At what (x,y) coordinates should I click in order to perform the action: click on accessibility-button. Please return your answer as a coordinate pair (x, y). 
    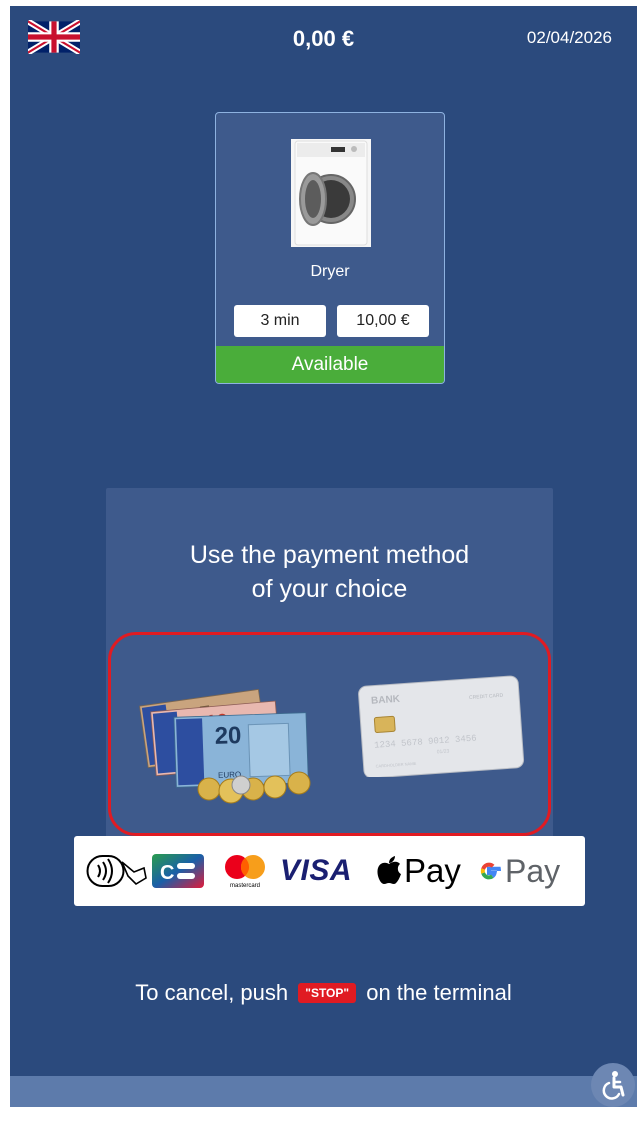
    Looking at the image, I should click on (613, 1085).